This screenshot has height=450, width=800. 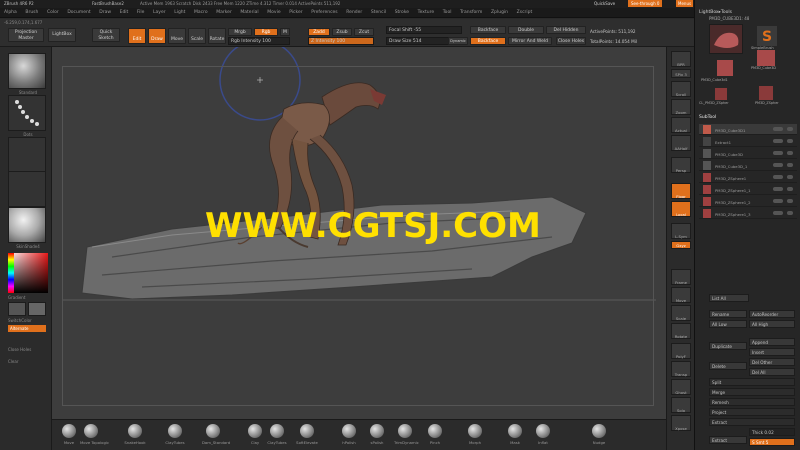 I want to click on frame-button: Frame, so click(x=681, y=277).